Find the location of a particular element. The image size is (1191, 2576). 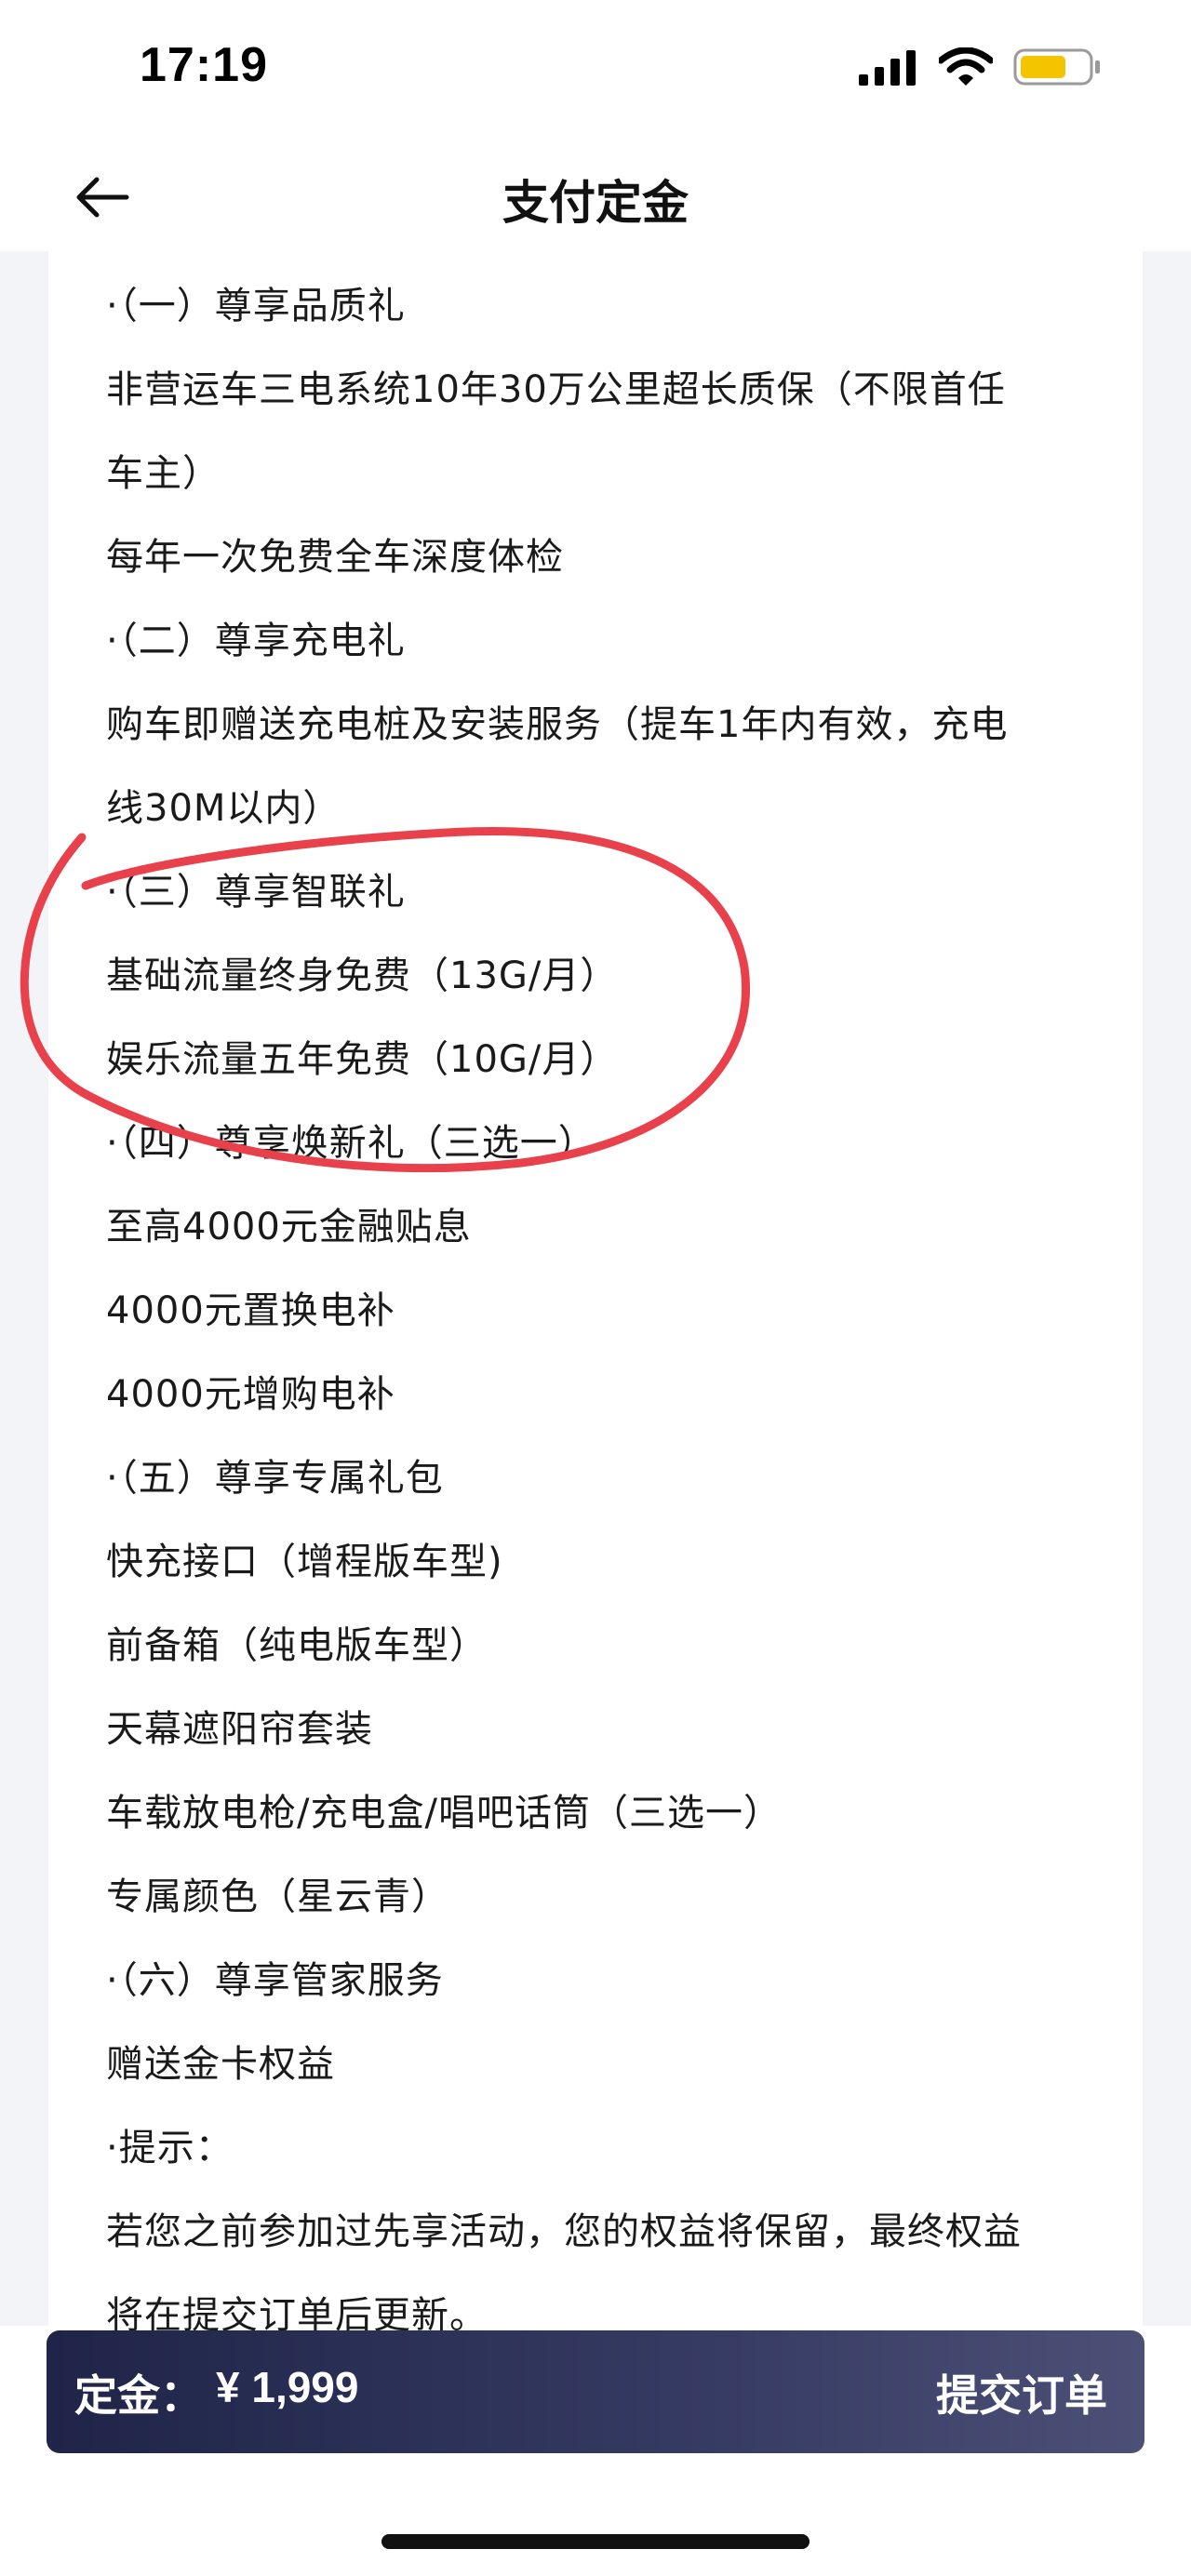

benefit-text: 4000元增购电补 is located at coordinates (250, 1394).